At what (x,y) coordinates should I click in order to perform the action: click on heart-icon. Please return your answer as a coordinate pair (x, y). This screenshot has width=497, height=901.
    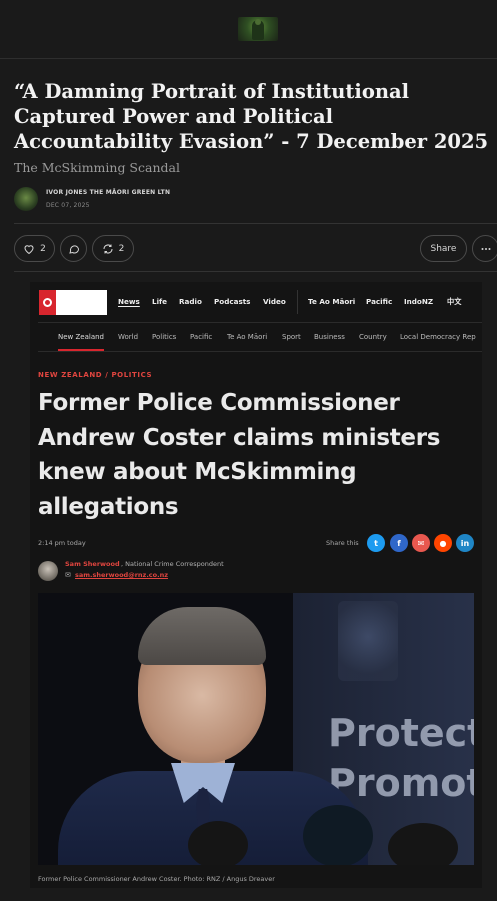
    Looking at the image, I should click on (29, 249).